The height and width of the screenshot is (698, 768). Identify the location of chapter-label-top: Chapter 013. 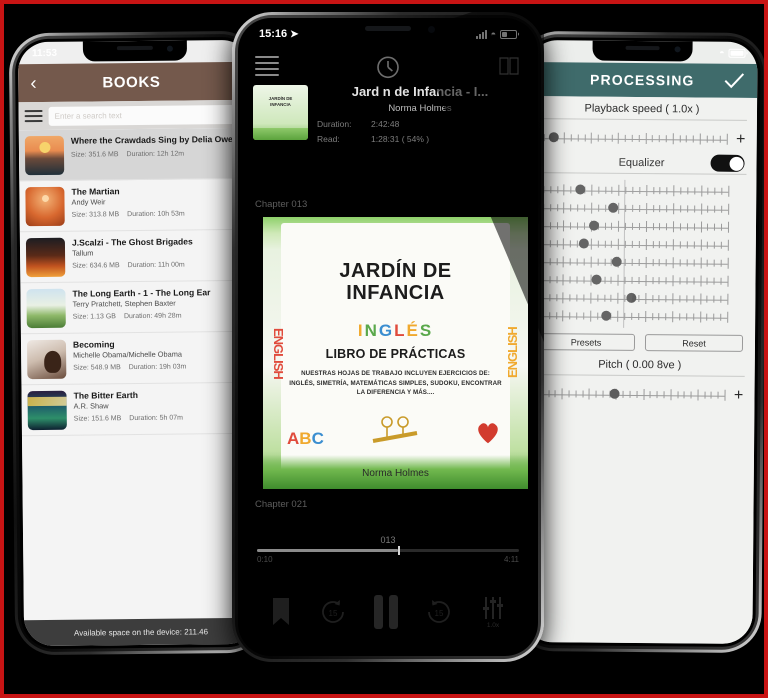
(281, 204).